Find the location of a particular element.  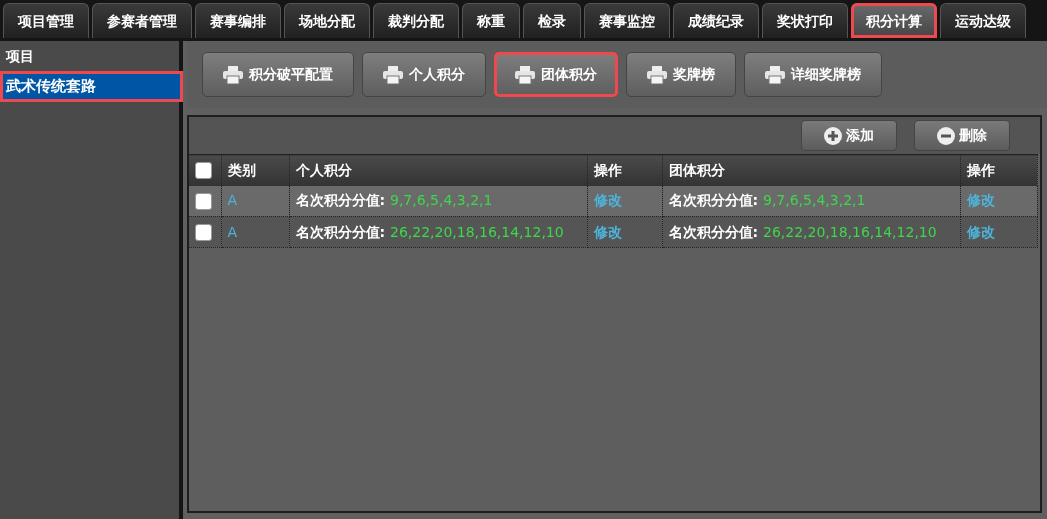

print-button: 积分破平配置 is located at coordinates (278, 74).